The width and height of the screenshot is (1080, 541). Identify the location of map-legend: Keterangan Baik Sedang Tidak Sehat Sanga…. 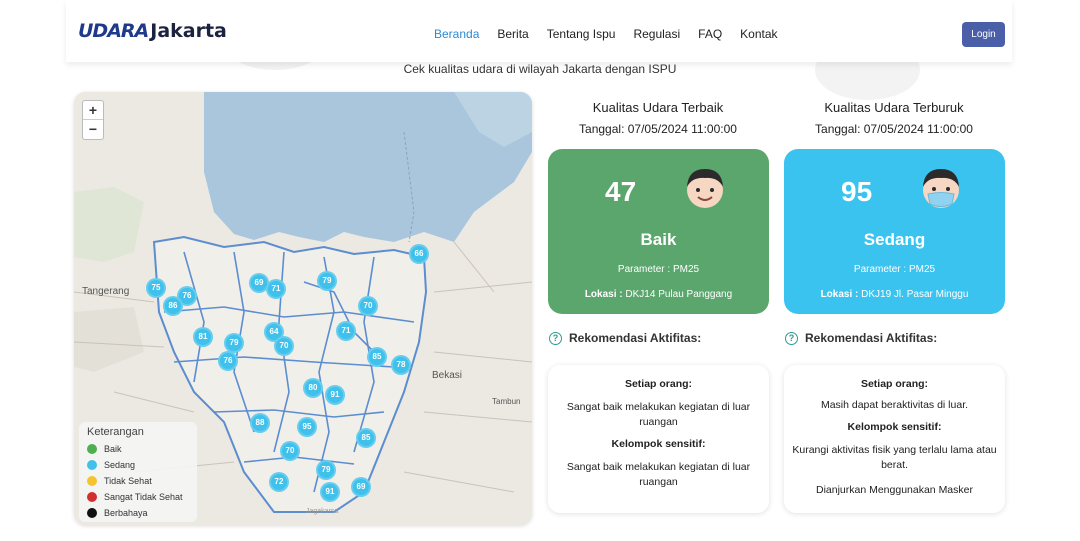
(138, 472).